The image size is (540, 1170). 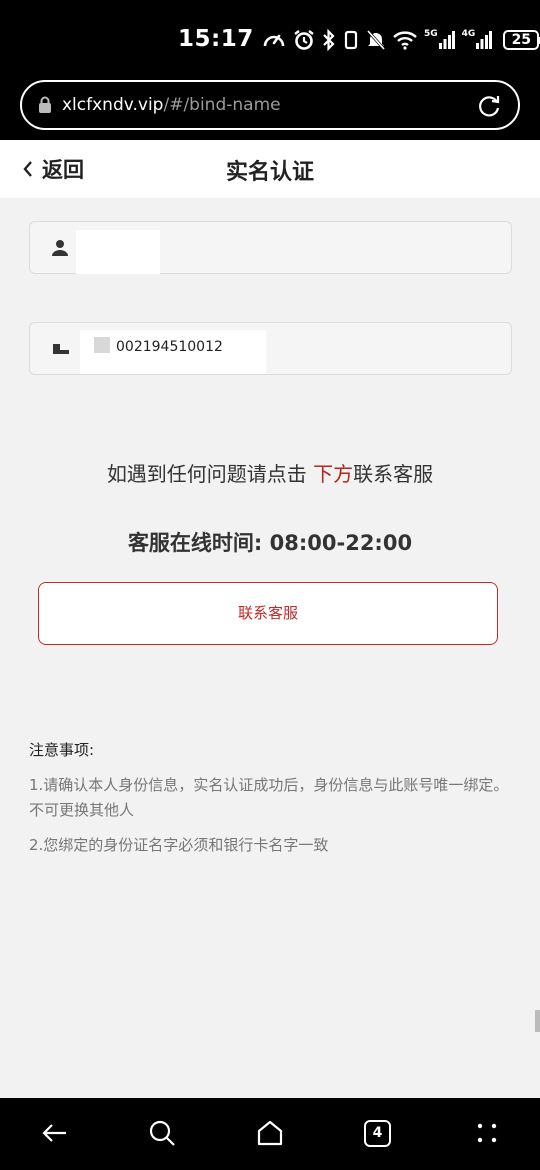 What do you see at coordinates (27, 169) in the screenshot?
I see `chevron-left-icon` at bounding box center [27, 169].